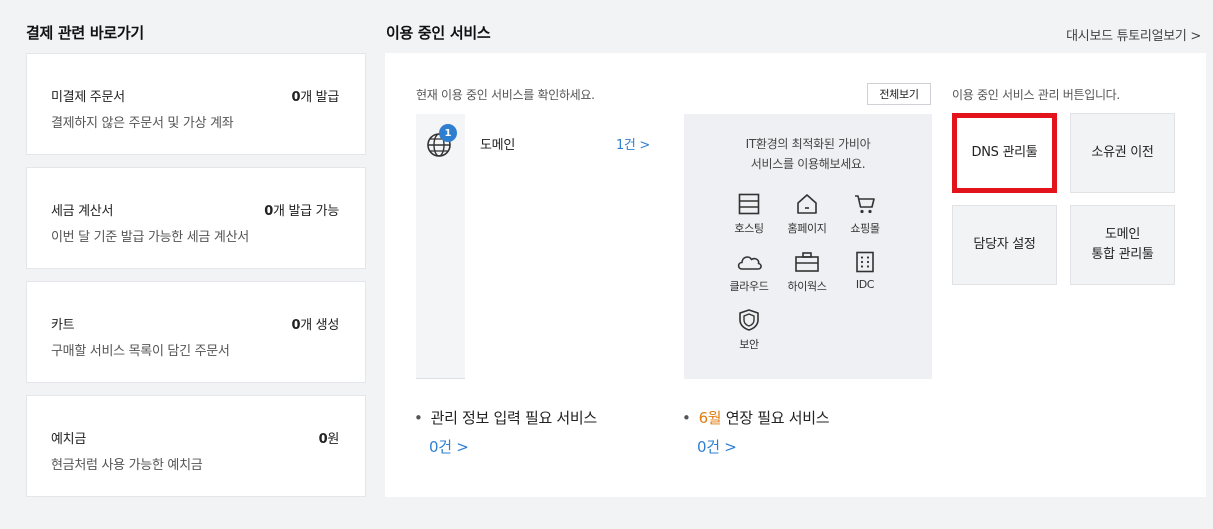  I want to click on promo-security: 보안, so click(749, 330).